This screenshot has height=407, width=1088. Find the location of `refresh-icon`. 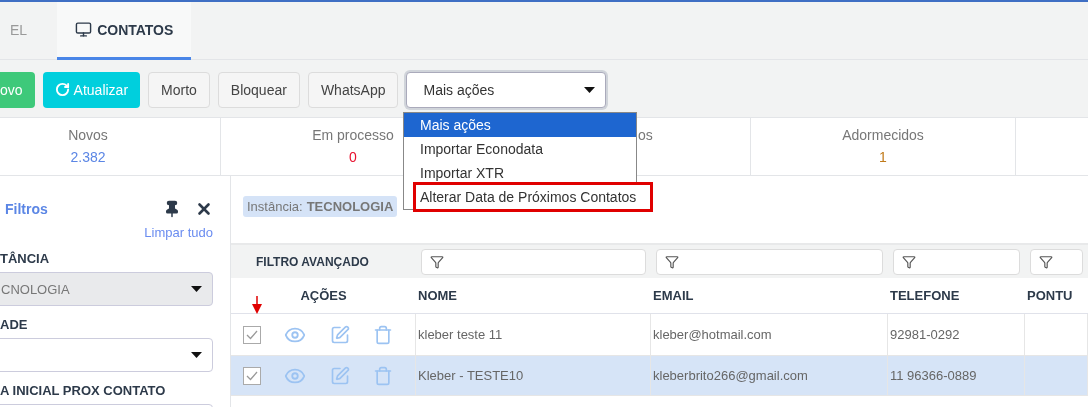

refresh-icon is located at coordinates (62, 89).